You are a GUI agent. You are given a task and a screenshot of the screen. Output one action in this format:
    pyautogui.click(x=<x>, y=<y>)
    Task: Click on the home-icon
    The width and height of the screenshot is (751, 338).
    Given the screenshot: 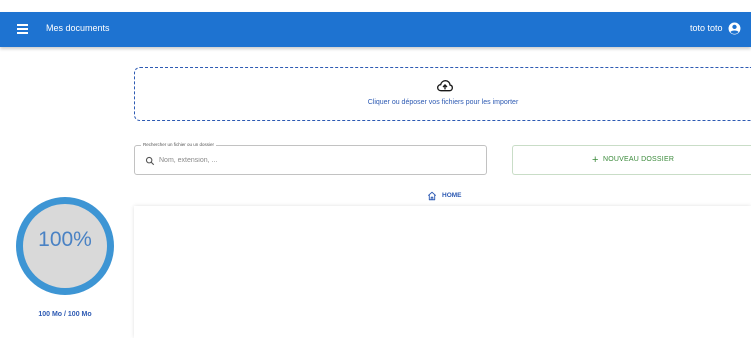 What is the action you would take?
    pyautogui.click(x=432, y=196)
    